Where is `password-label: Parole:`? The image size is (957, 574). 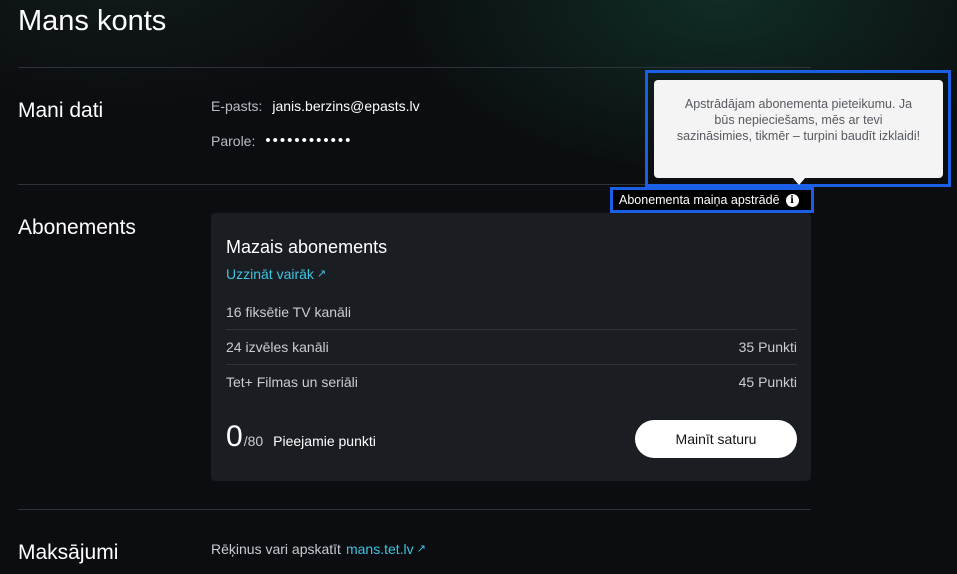 password-label: Parole: is located at coordinates (233, 141).